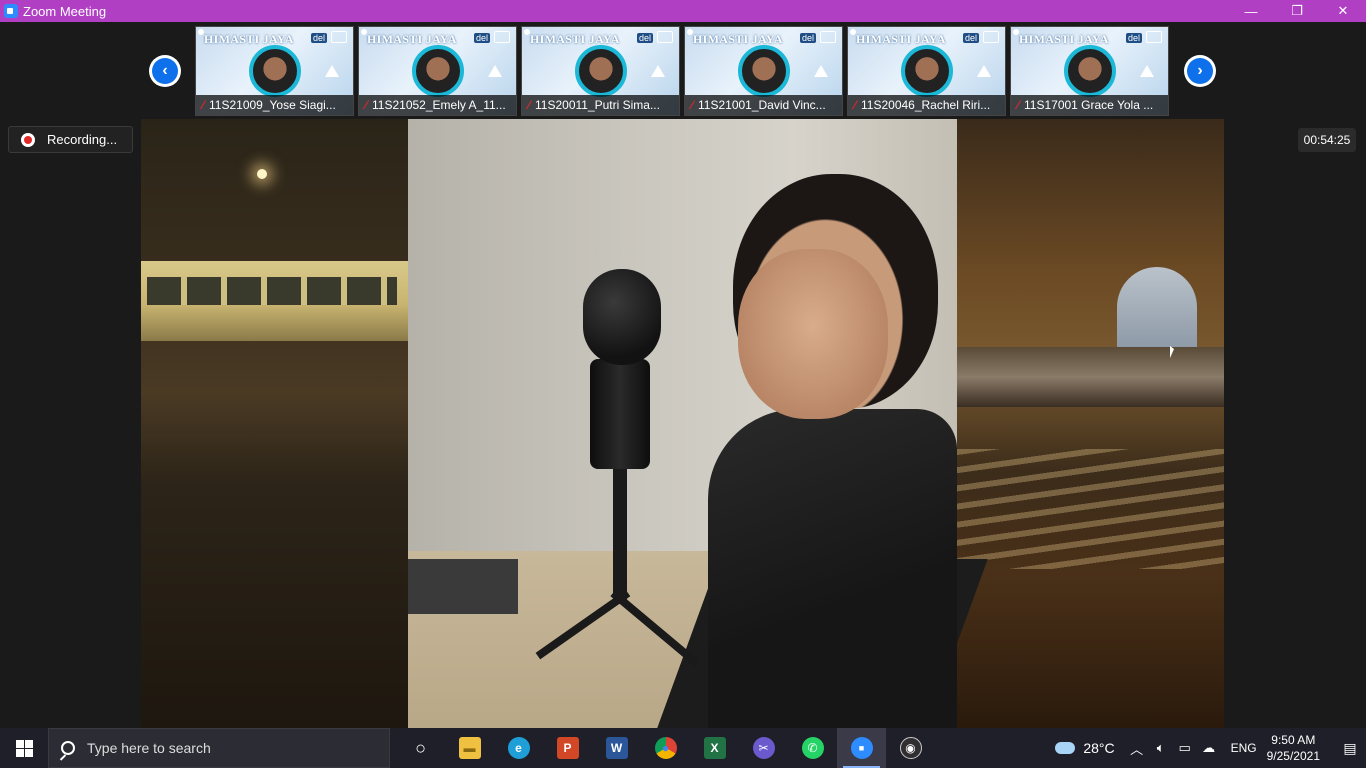 The image size is (1366, 768). I want to click on chevron-left-icon: ‹, so click(165, 71).